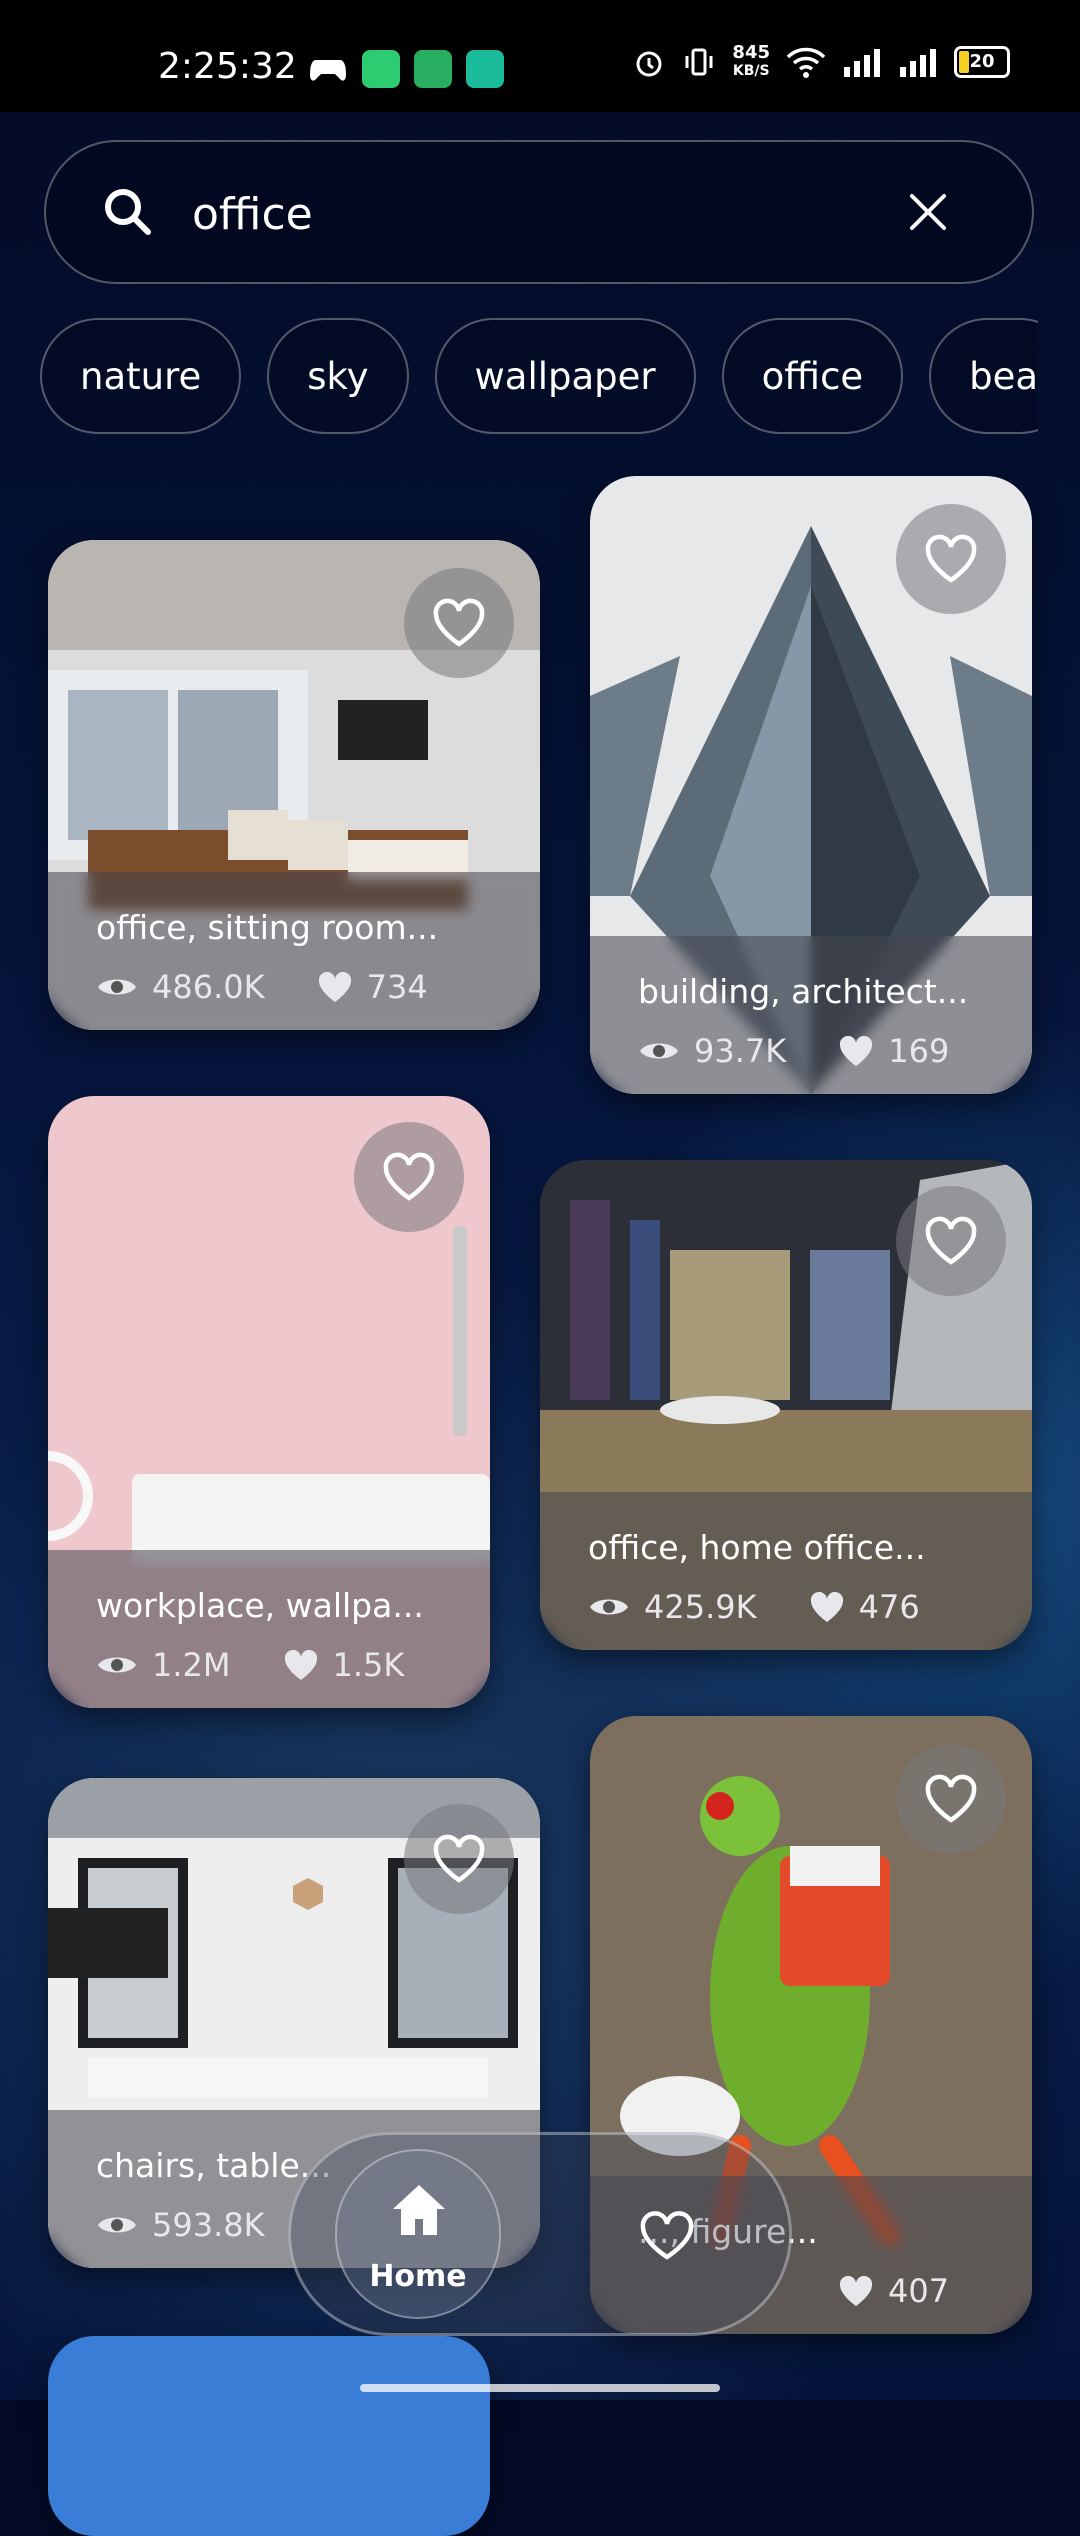 This screenshot has height=2536, width=1080. What do you see at coordinates (141, 376) in the screenshot?
I see `chip-nature: nature` at bounding box center [141, 376].